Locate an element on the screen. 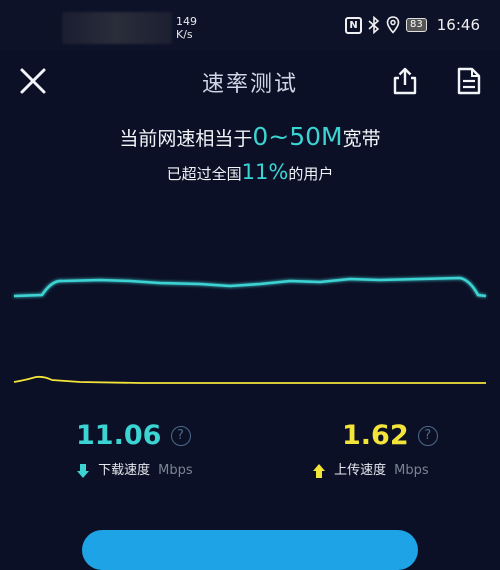  retest-button is located at coordinates (250, 550).